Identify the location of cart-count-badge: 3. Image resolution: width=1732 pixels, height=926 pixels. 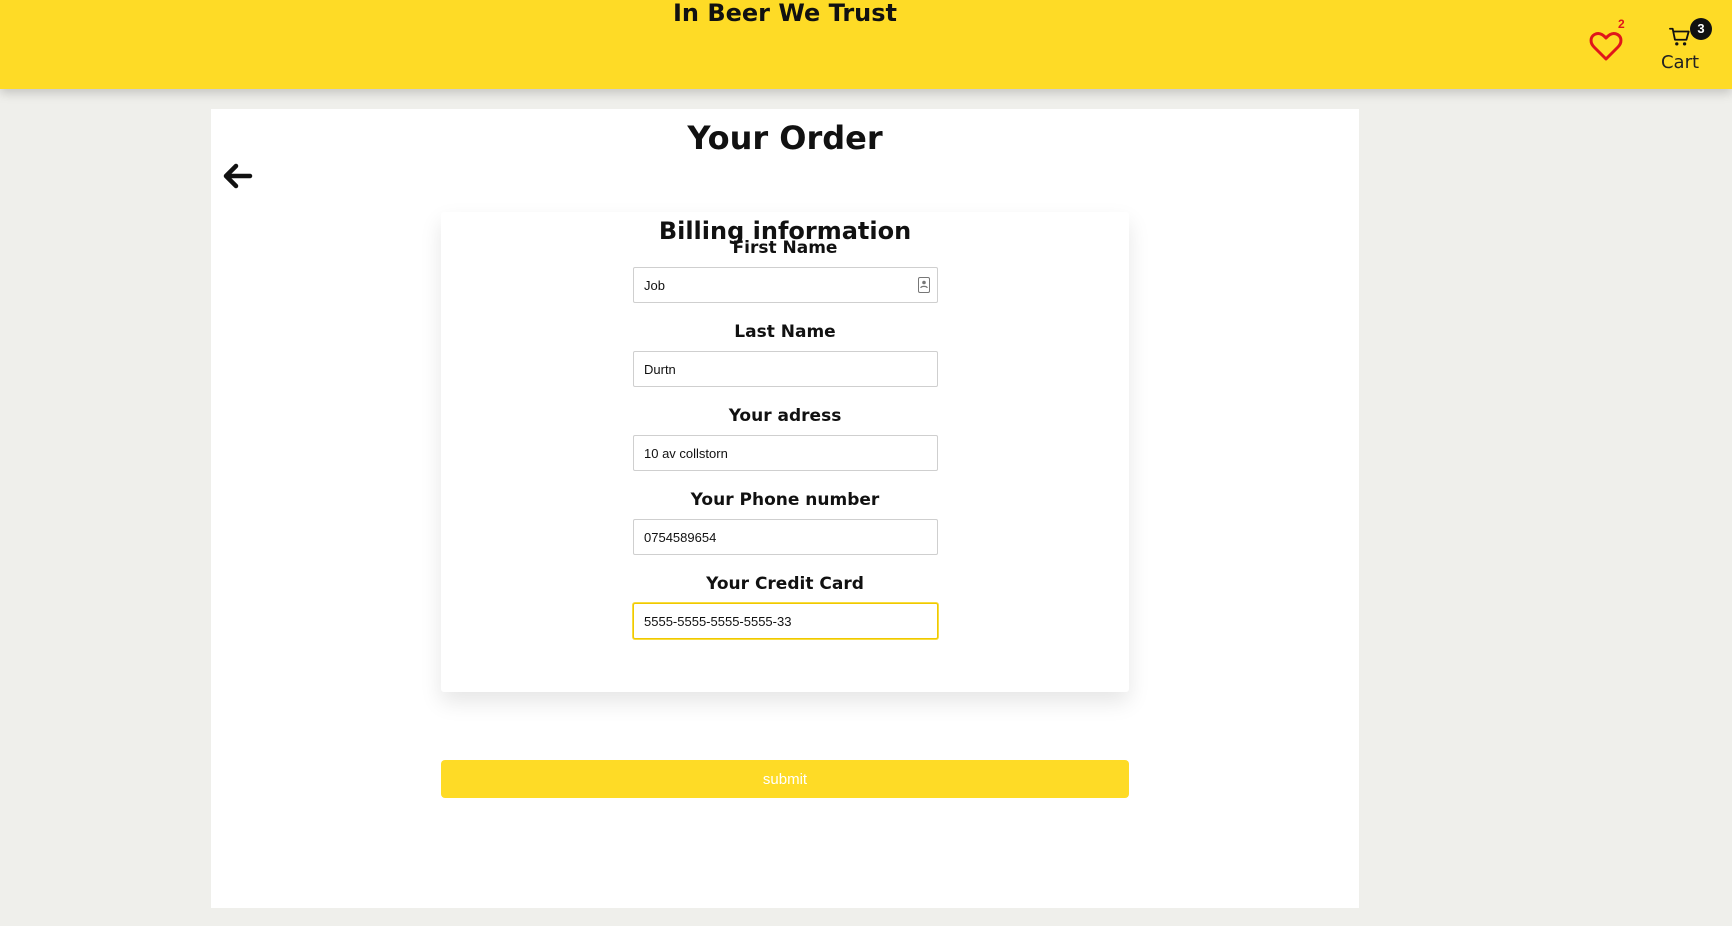
(1701, 29).